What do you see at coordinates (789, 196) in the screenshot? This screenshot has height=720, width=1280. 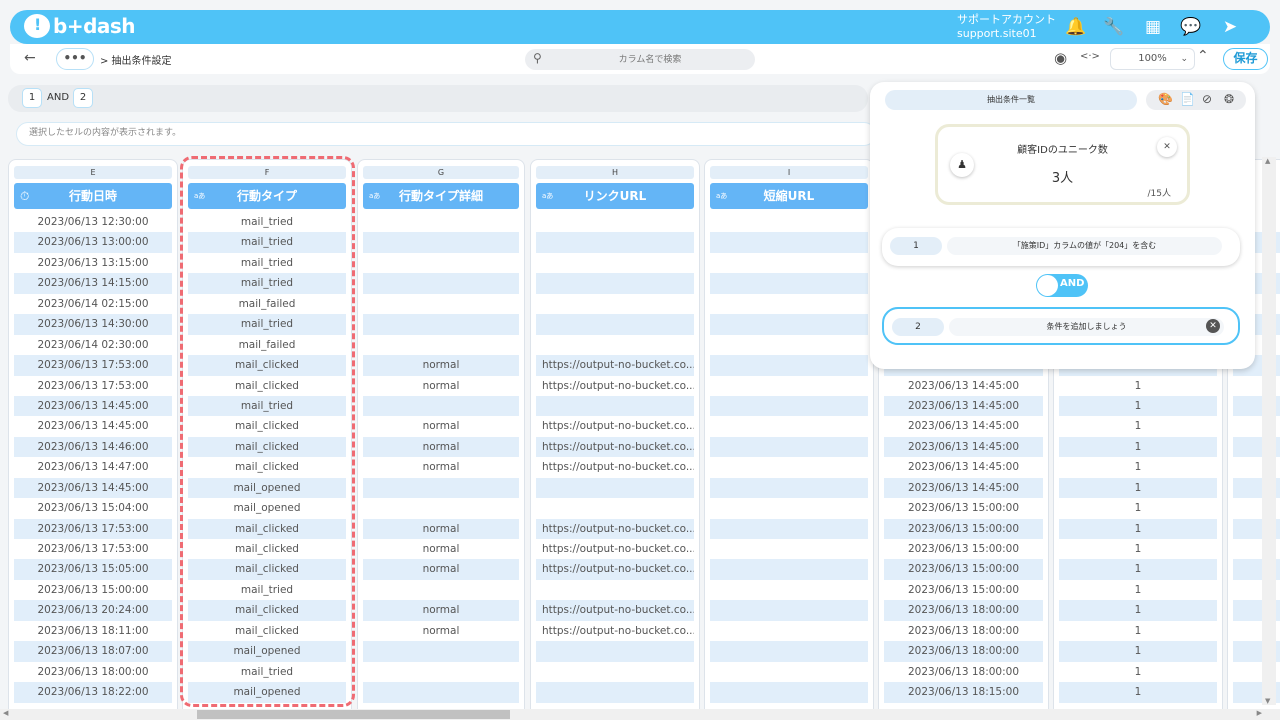 I see `column-header: aあ 短縮URL` at bounding box center [789, 196].